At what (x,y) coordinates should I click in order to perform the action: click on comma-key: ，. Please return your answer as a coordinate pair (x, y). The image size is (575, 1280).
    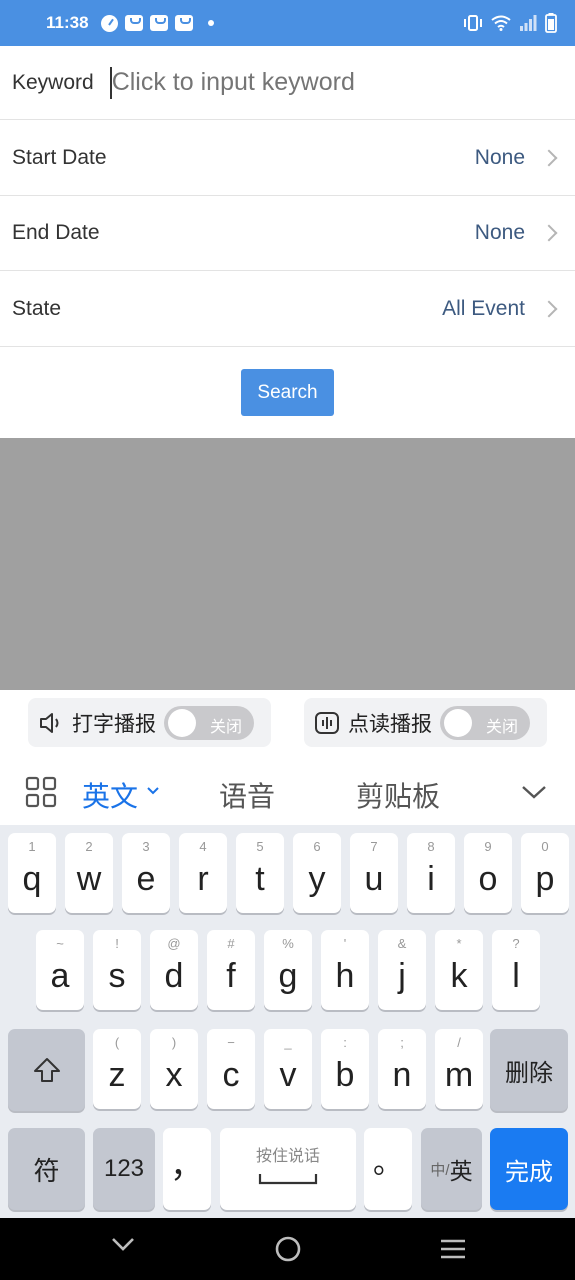
    Looking at the image, I should click on (187, 1169).